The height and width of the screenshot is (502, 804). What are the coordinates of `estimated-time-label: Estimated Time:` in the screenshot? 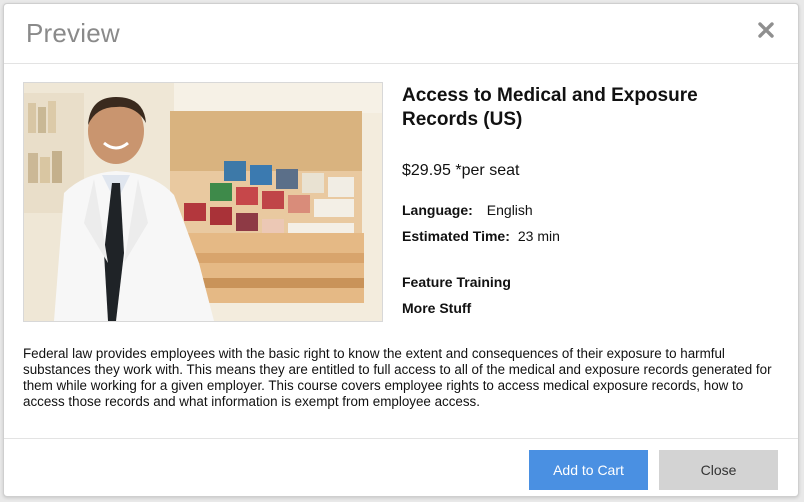 It's located at (456, 236).